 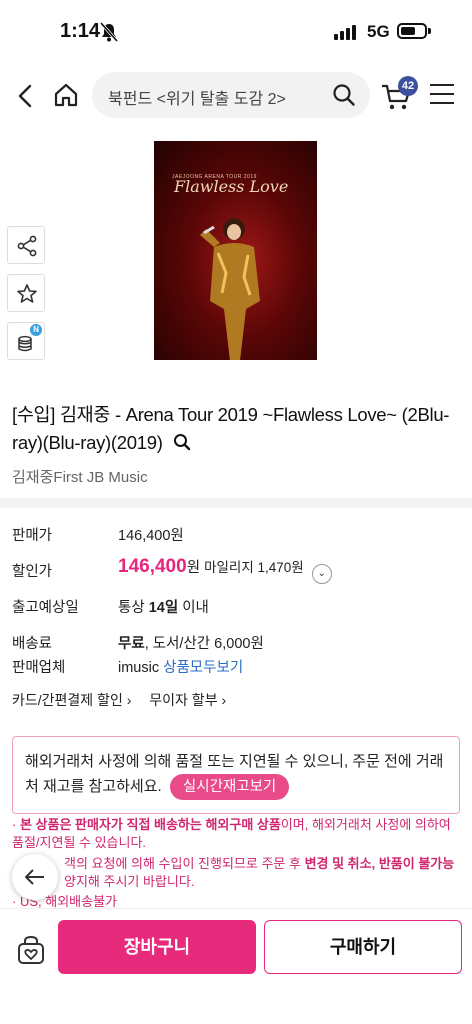 I want to click on arrow-left-icon, so click(x=34, y=877).